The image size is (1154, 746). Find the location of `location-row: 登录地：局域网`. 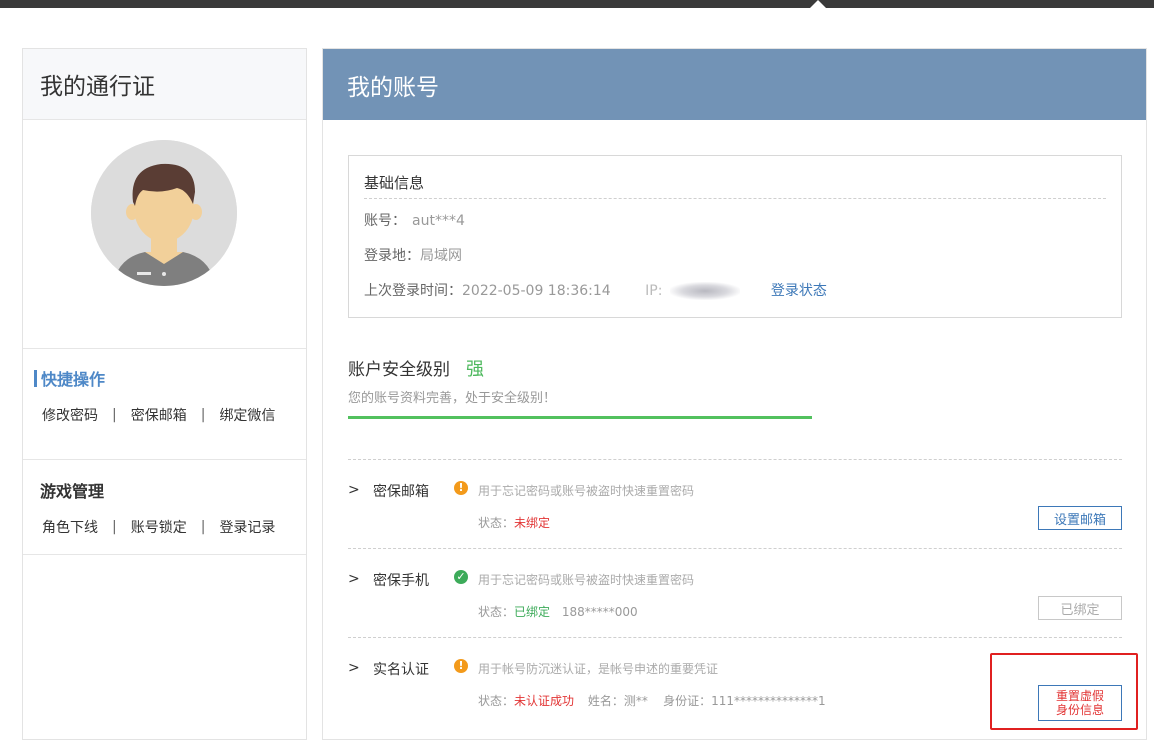

location-row: 登录地：局域网 is located at coordinates (413, 255).